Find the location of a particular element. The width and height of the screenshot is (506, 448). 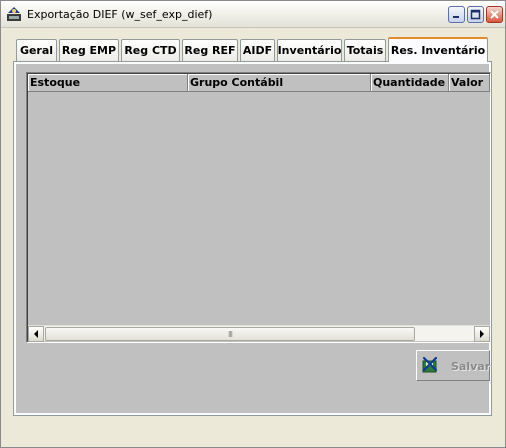

minimize-icon is located at coordinates (456, 17).